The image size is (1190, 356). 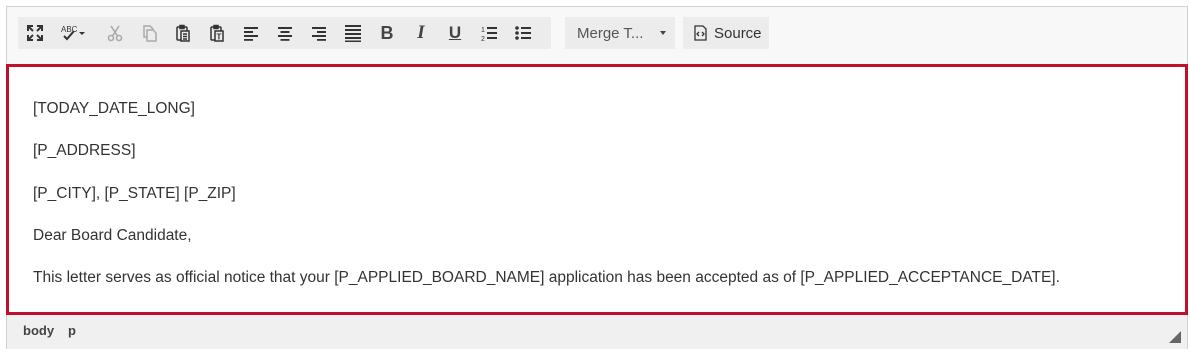 I want to click on align-left-button, so click(x=251, y=33).